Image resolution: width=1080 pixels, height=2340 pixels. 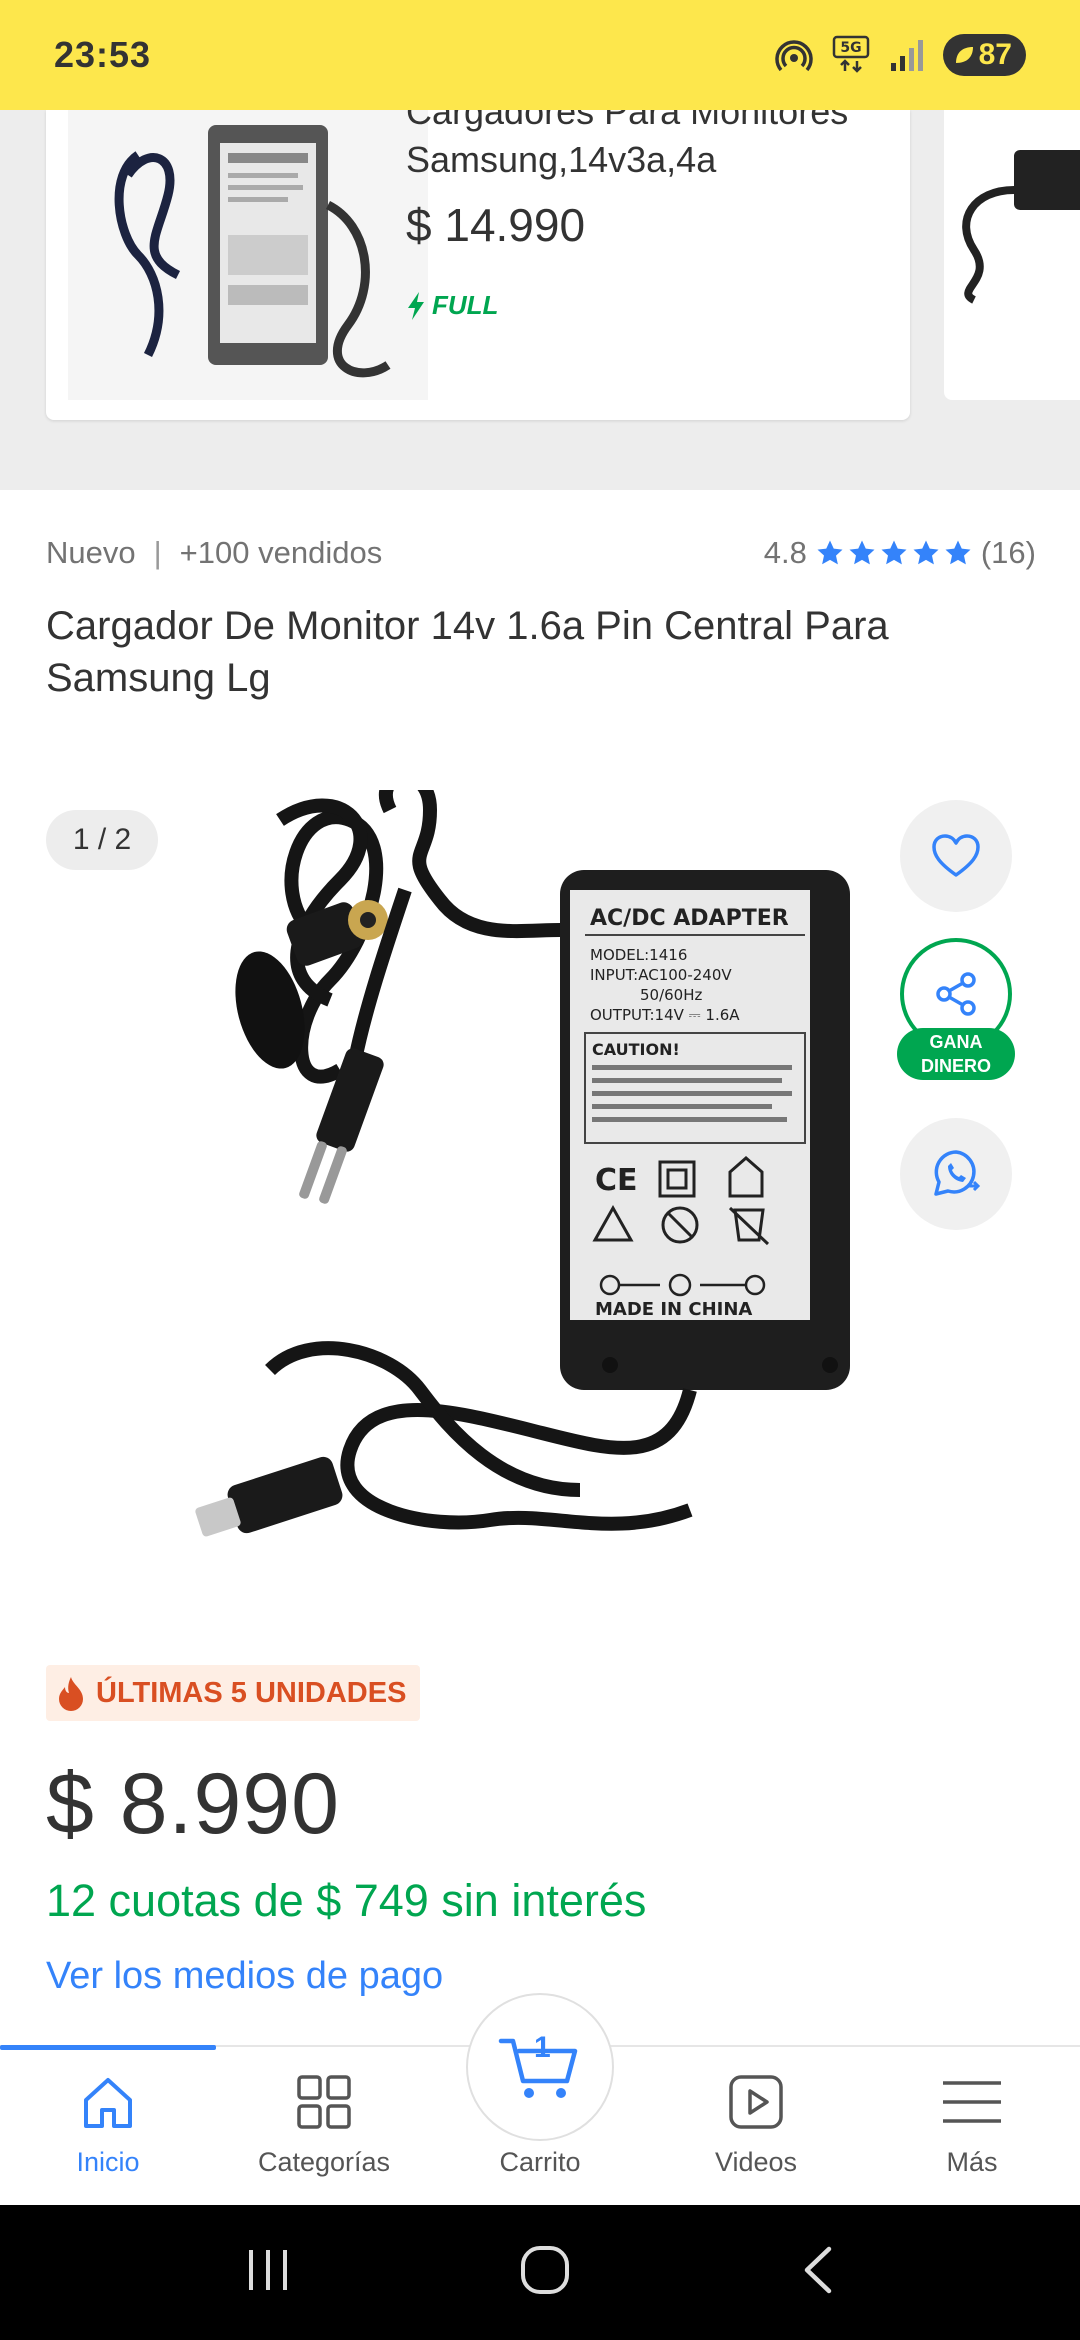 I want to click on whatsapp-share-button, so click(x=956, y=1174).